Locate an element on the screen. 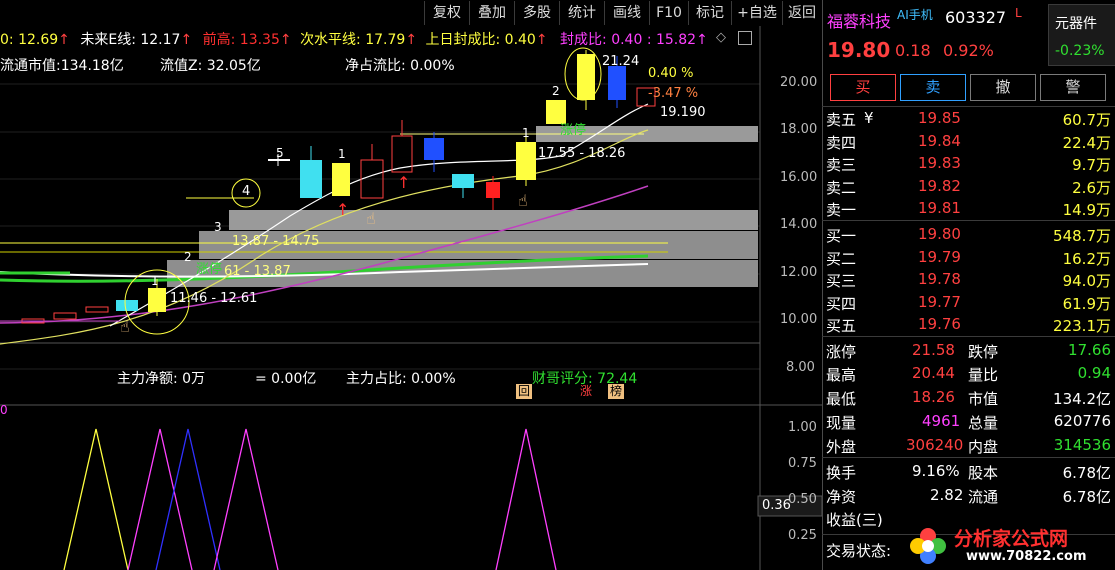  bid-price: 19.79 is located at coordinates (939, 257).